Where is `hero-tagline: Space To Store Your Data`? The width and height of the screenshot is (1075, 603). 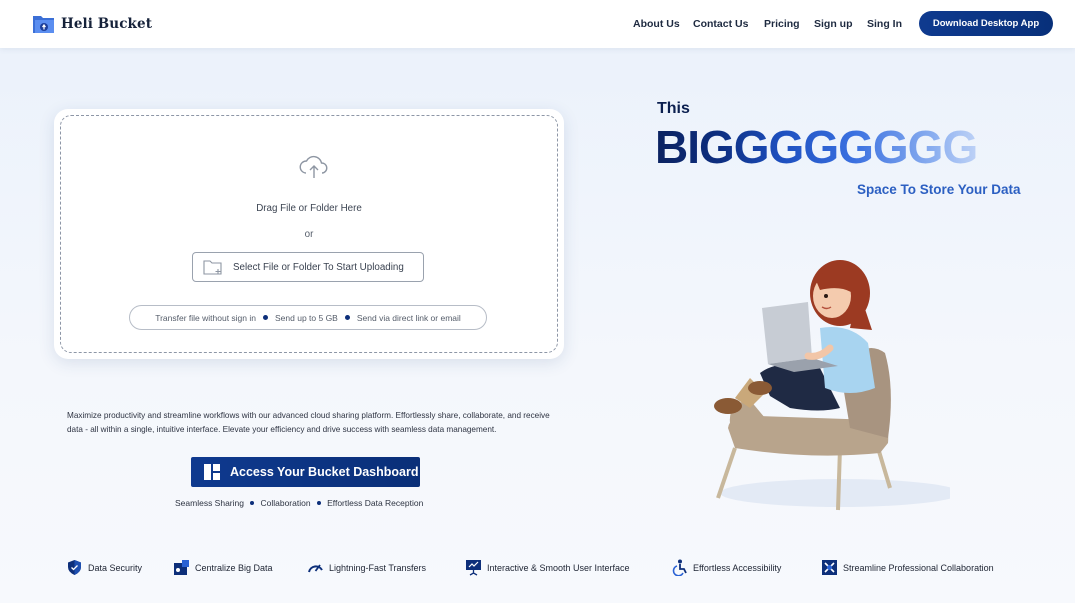
hero-tagline: Space To Store Your Data is located at coordinates (939, 189).